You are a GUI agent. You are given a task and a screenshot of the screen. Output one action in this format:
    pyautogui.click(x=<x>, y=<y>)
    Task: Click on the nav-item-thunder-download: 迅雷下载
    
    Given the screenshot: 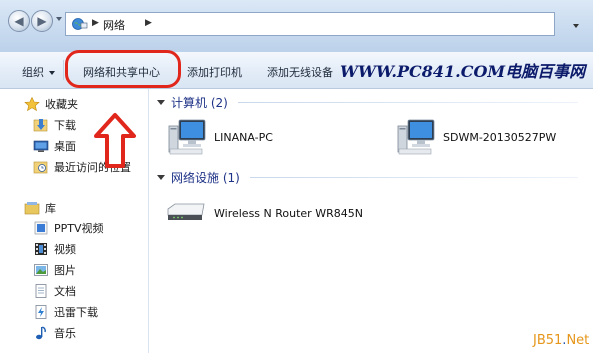 What is the action you would take?
    pyautogui.click(x=65, y=312)
    